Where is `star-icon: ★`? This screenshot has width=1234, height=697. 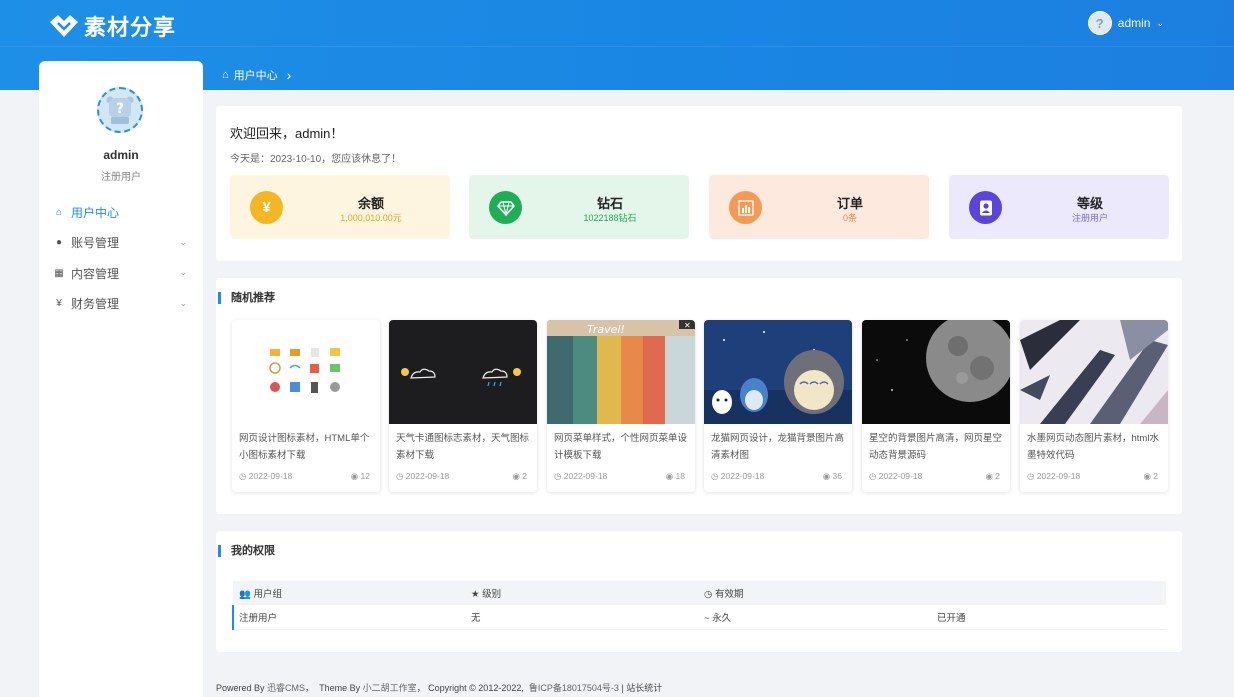 star-icon: ★ is located at coordinates (475, 594).